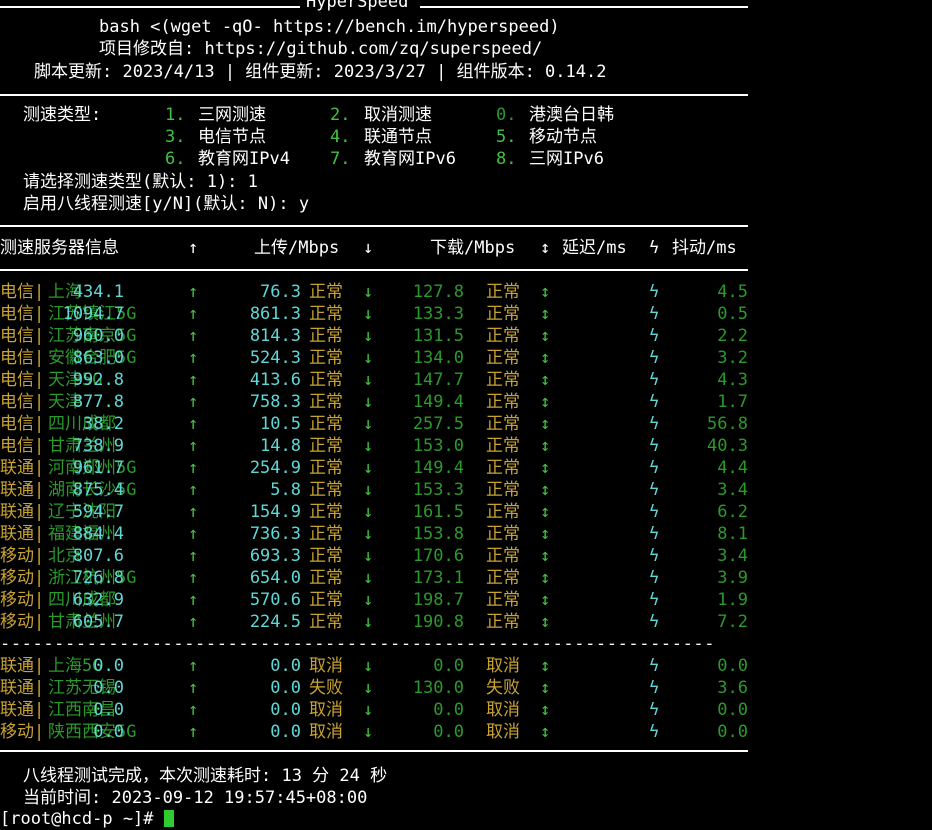 The width and height of the screenshot is (932, 830). I want to click on download-value: 0.0, so click(285, 732).